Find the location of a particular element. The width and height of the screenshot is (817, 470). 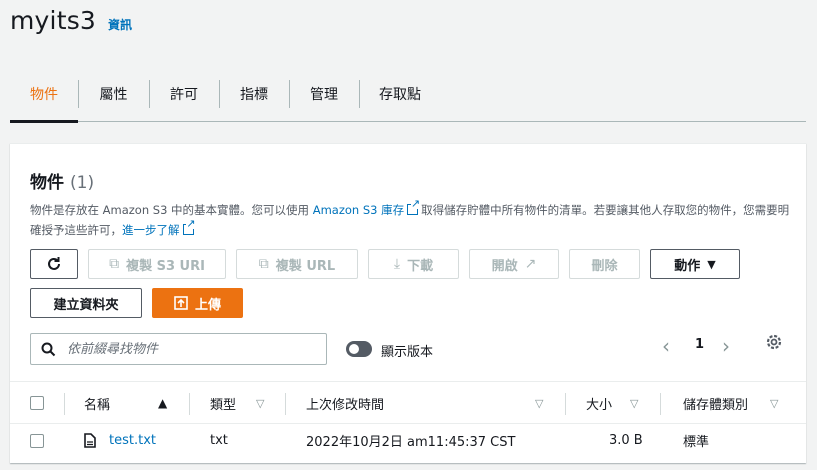

object-type: txt is located at coordinates (219, 440).